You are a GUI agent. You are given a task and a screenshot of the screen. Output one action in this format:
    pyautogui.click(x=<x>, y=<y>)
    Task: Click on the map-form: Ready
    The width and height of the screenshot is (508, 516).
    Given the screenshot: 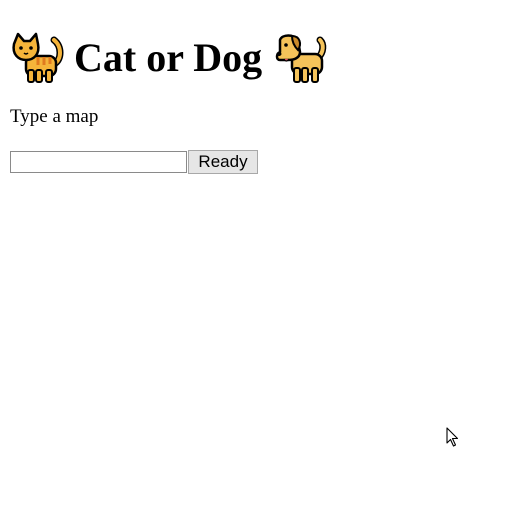 What is the action you would take?
    pyautogui.click(x=134, y=162)
    